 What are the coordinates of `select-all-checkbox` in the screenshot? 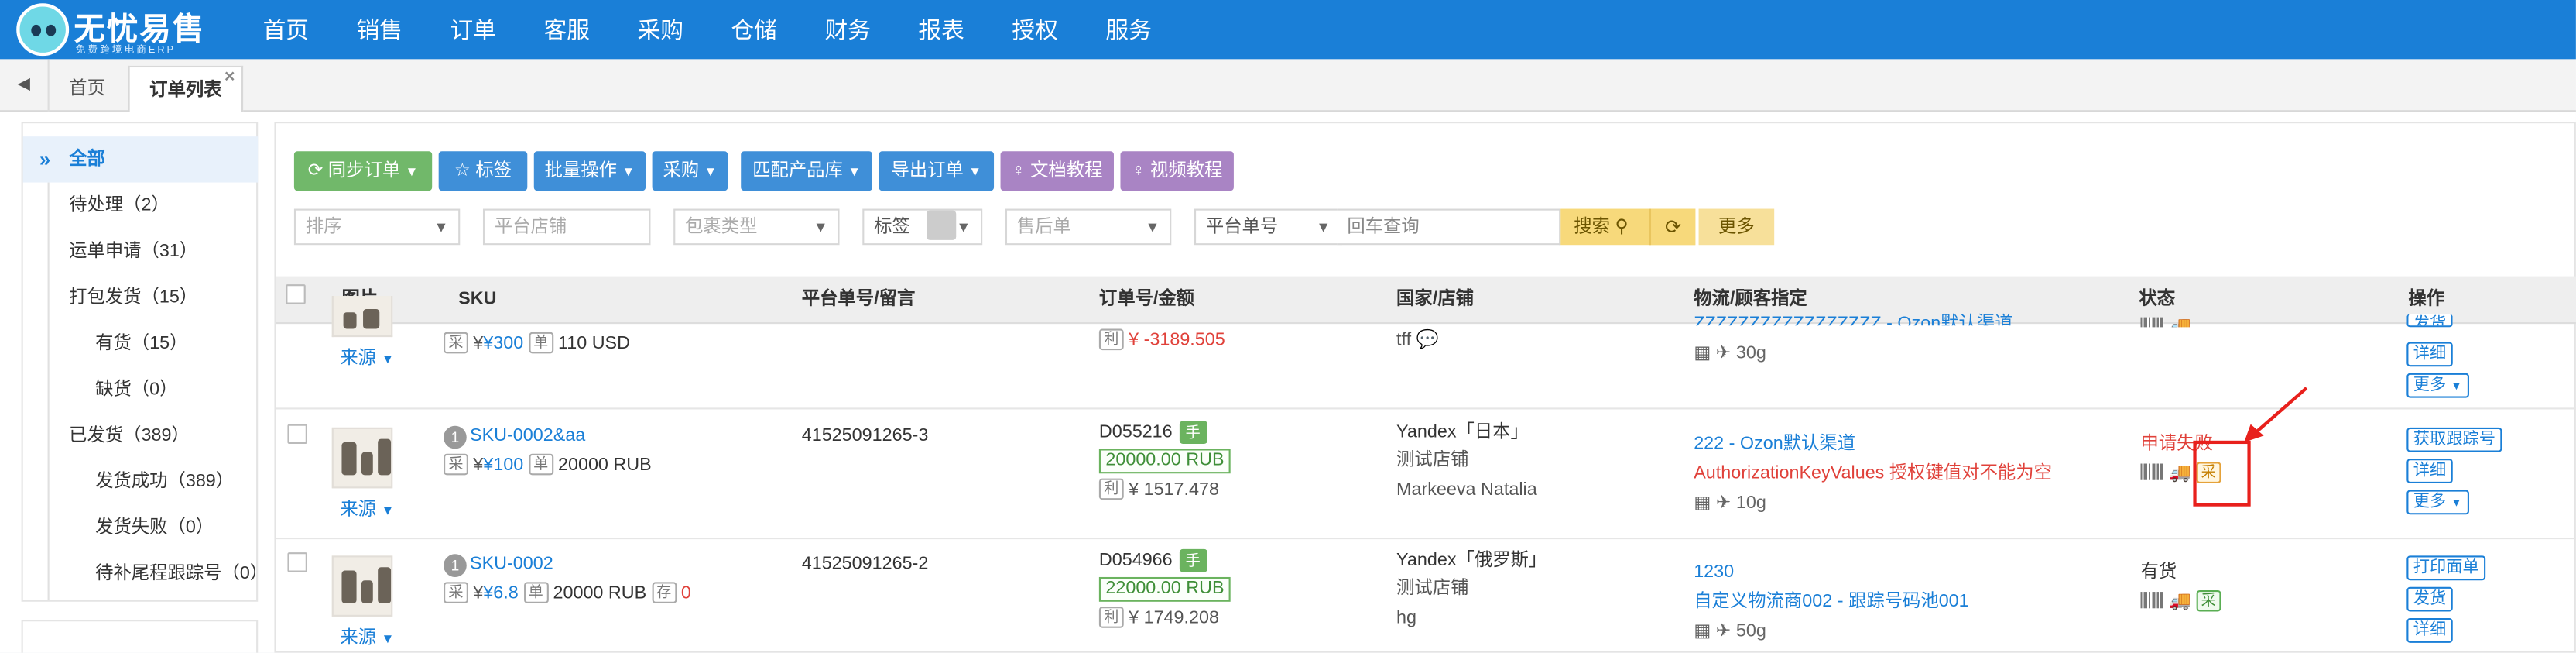 It's located at (296, 294).